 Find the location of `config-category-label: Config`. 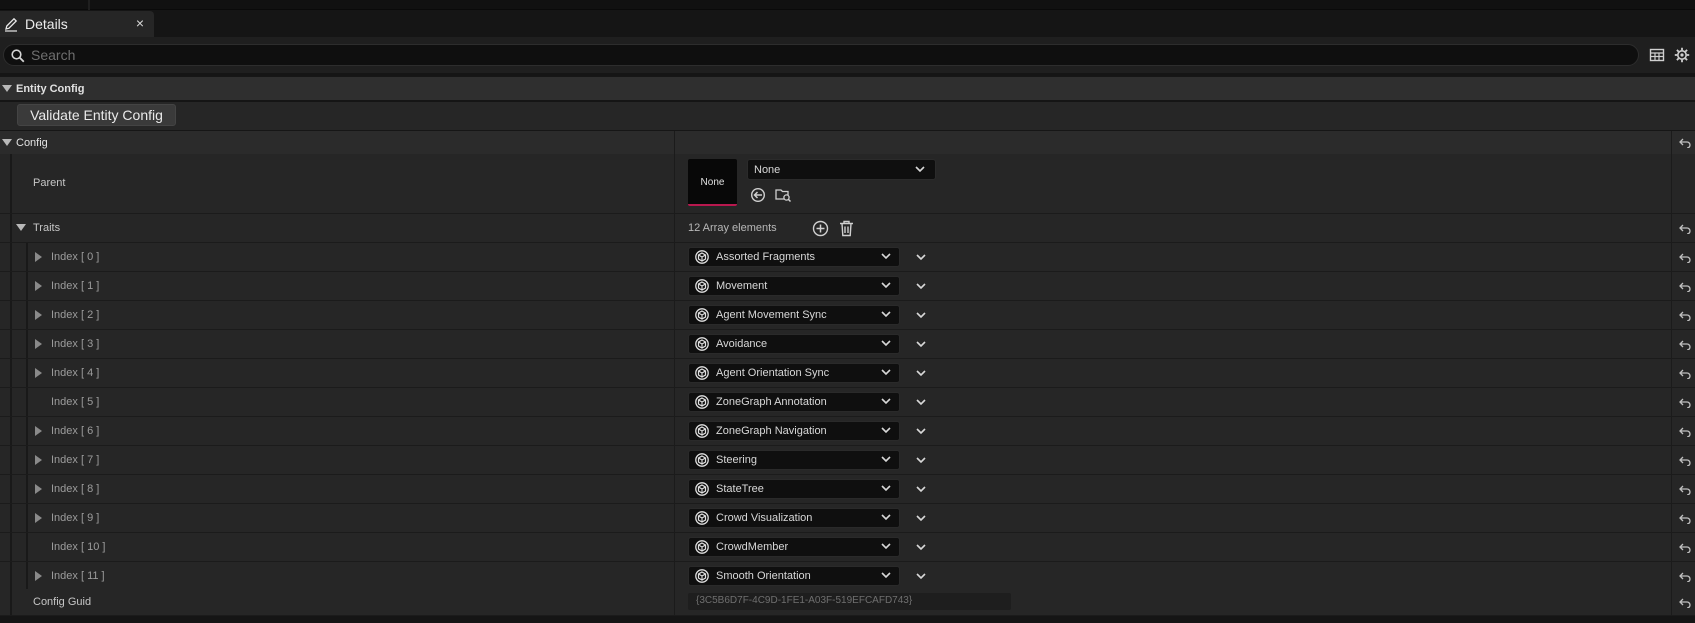

config-category-label: Config is located at coordinates (32, 142).